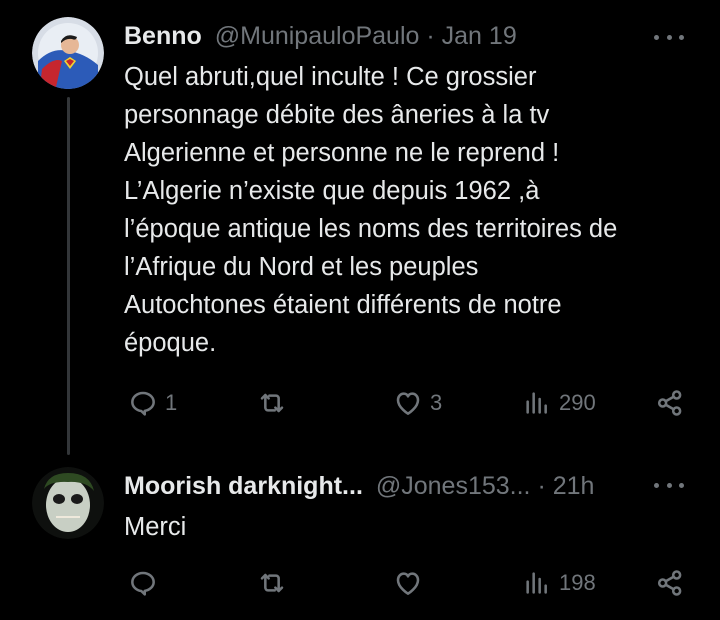  What do you see at coordinates (360, 405) in the screenshot?
I see `tweet-actions: 1 3 290` at bounding box center [360, 405].